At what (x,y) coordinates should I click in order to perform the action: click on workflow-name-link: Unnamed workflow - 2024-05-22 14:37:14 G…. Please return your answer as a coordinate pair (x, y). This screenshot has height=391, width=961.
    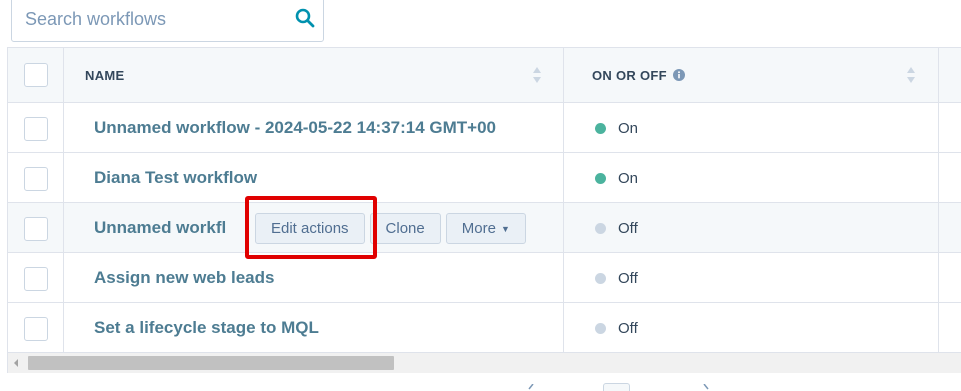
    Looking at the image, I should click on (295, 128).